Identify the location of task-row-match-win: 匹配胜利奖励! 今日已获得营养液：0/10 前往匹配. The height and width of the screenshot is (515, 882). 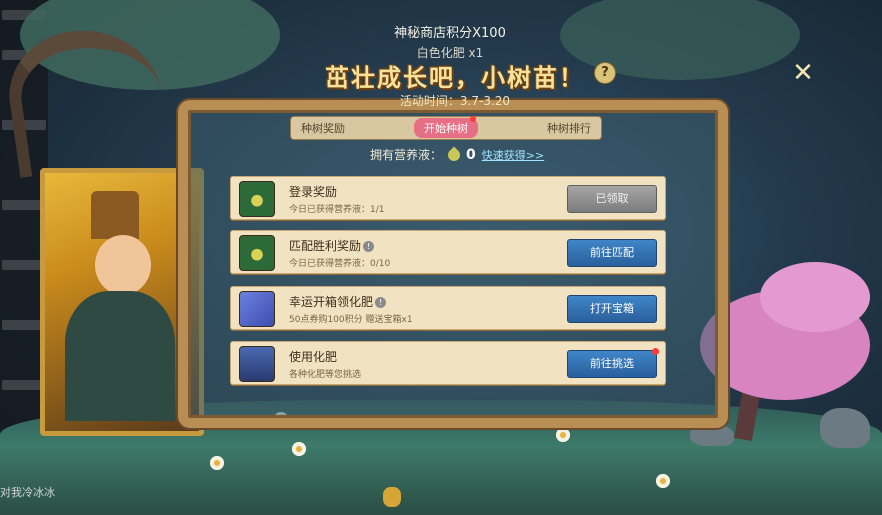
(448, 252).